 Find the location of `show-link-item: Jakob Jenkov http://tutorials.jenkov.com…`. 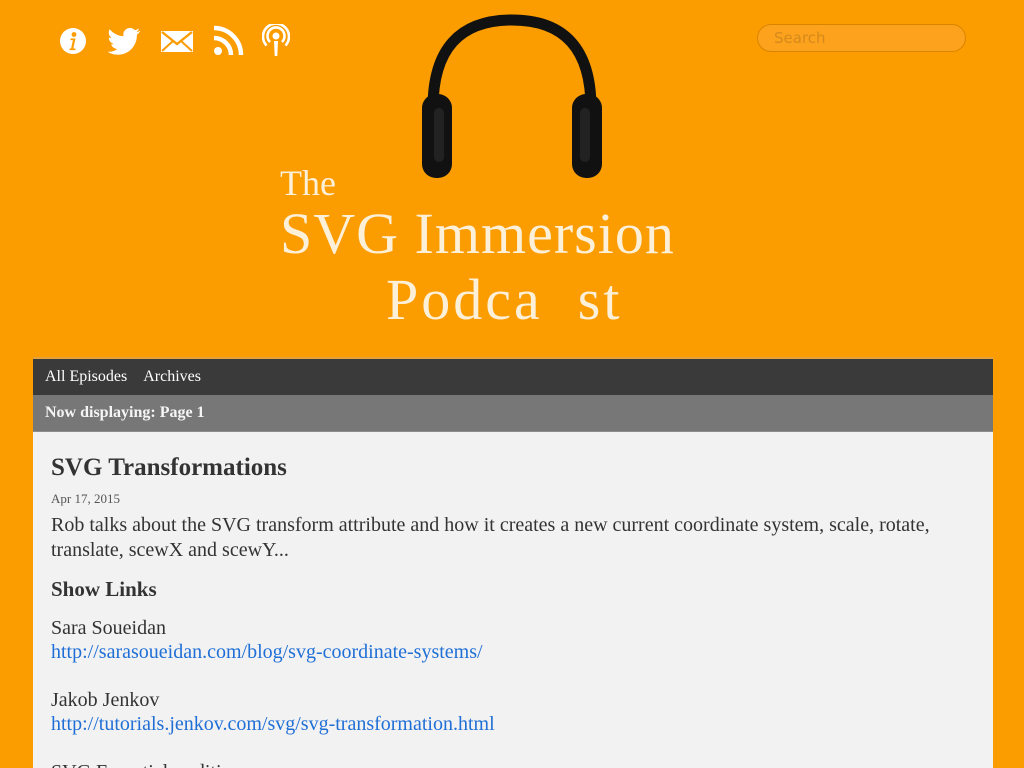

show-link-item: Jakob Jenkov http://tutorials.jenkov.com… is located at coordinates (513, 712).